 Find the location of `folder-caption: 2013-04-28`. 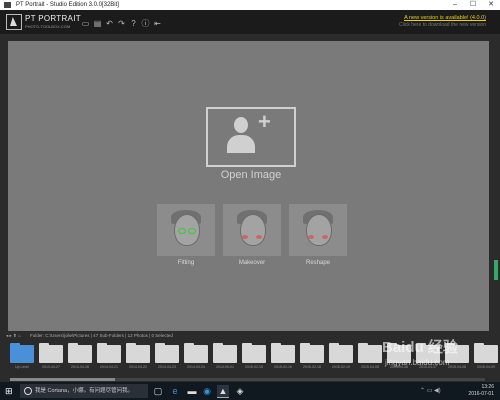

folder-caption: 2013-04-28 is located at coordinates (80, 367).